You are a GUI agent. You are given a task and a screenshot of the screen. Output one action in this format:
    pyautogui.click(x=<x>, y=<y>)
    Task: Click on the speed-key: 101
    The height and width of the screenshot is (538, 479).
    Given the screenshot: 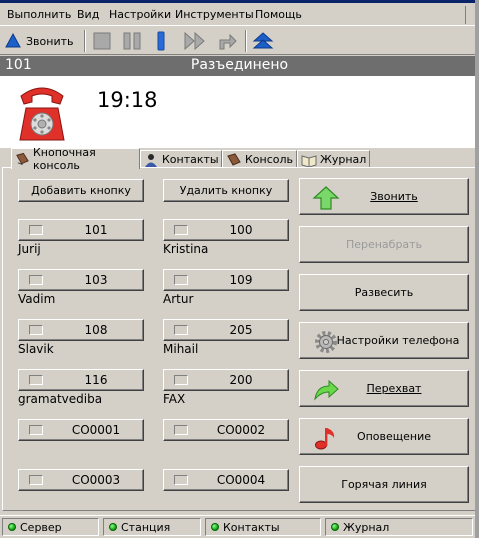 What is the action you would take?
    pyautogui.click(x=81, y=230)
    